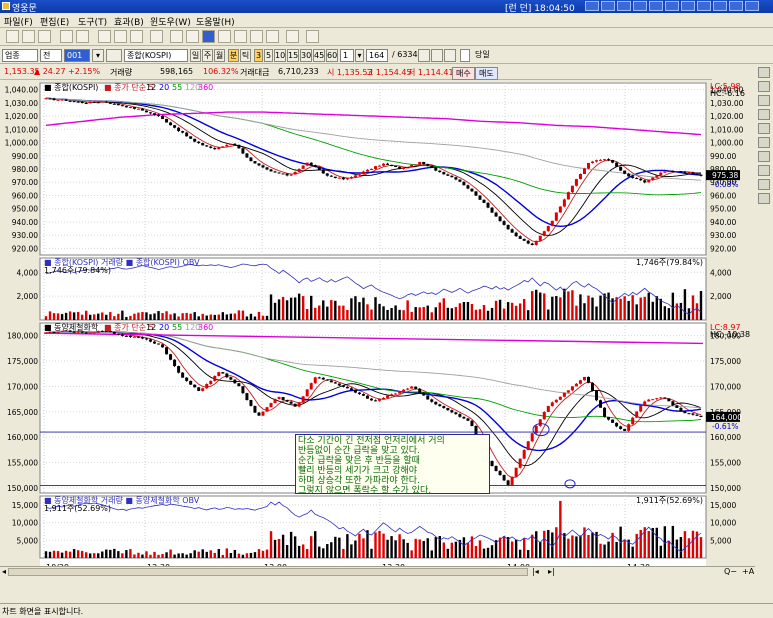  What do you see at coordinates (704, 6) in the screenshot?
I see `window-7-button` at bounding box center [704, 6].